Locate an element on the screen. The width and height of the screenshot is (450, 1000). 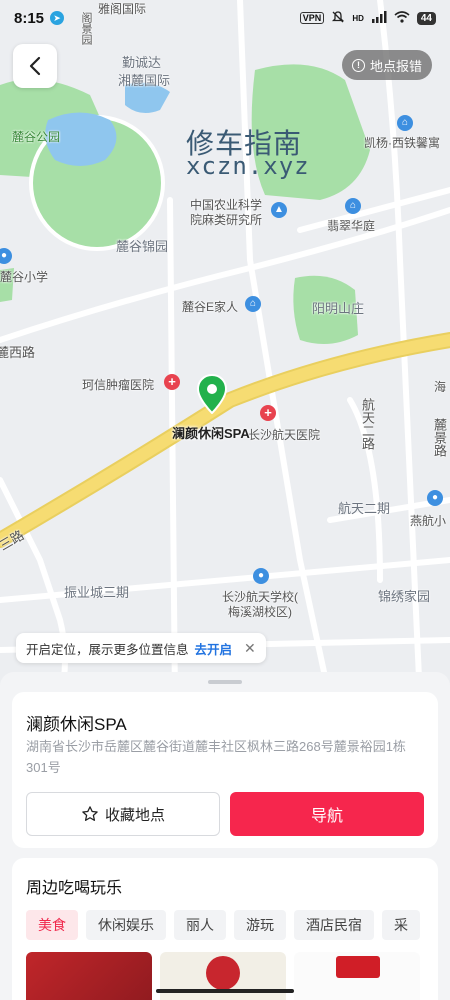
map-label: 海 is located at coordinates (440, 387).